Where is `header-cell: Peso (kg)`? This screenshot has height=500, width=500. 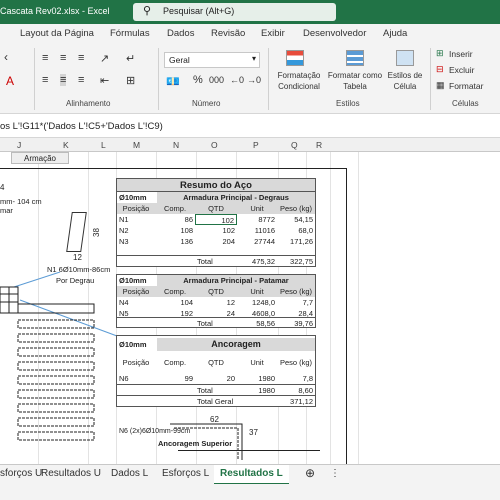
header-cell: Peso (kg) is located at coordinates (296, 362).